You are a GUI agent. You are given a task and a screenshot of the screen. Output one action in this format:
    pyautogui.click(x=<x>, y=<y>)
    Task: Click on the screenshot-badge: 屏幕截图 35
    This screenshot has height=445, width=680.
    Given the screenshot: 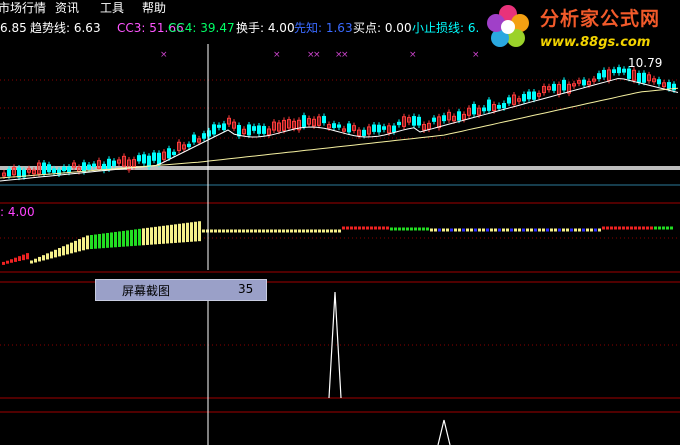 What is the action you would take?
    pyautogui.click(x=181, y=290)
    